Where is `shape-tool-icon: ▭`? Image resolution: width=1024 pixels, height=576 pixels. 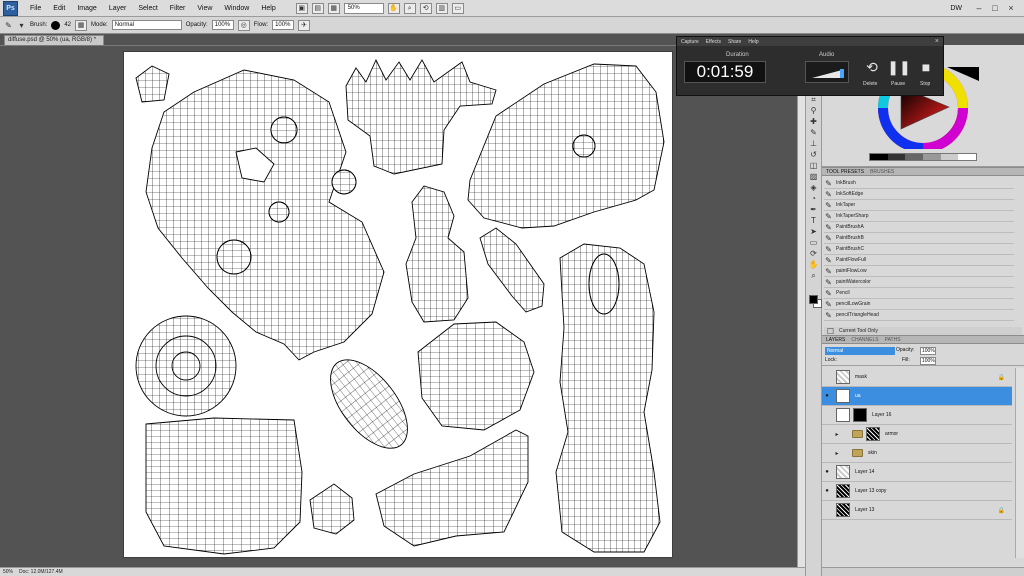 shape-tool-icon: ▭ is located at coordinates (813, 243).